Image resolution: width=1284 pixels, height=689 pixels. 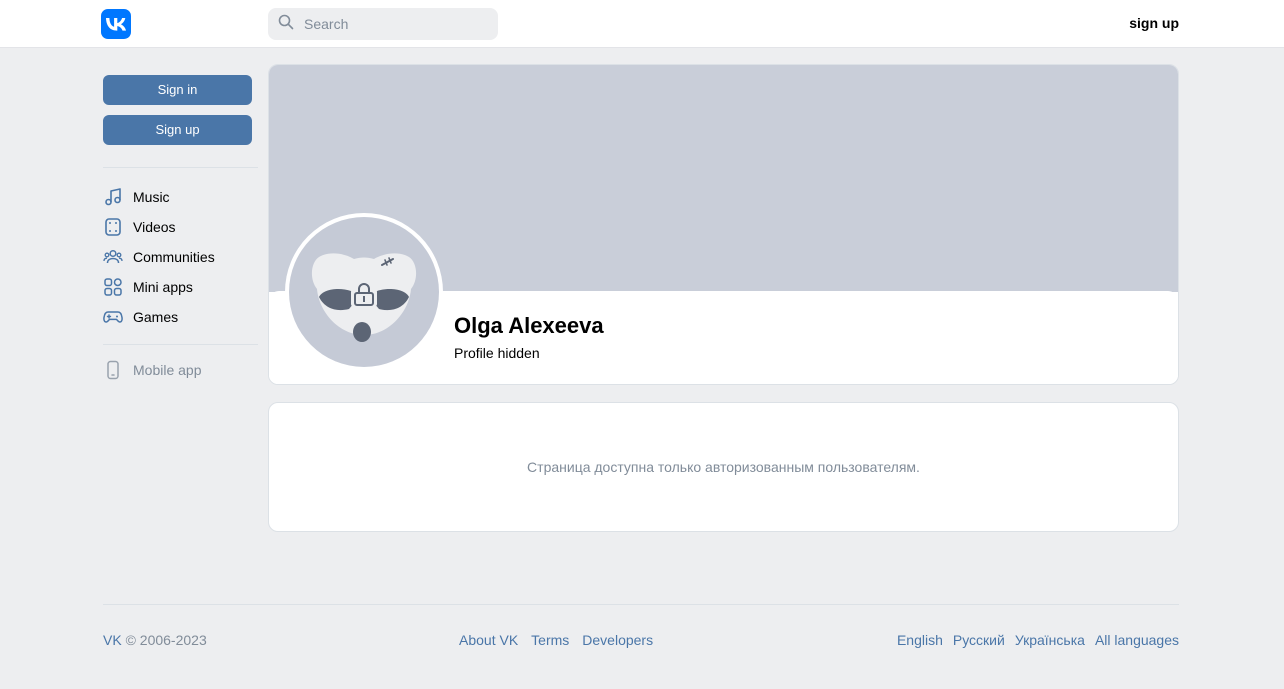 I want to click on left-sidebar: Sign in Sign up Music Videos Communities, so click(x=180, y=230).